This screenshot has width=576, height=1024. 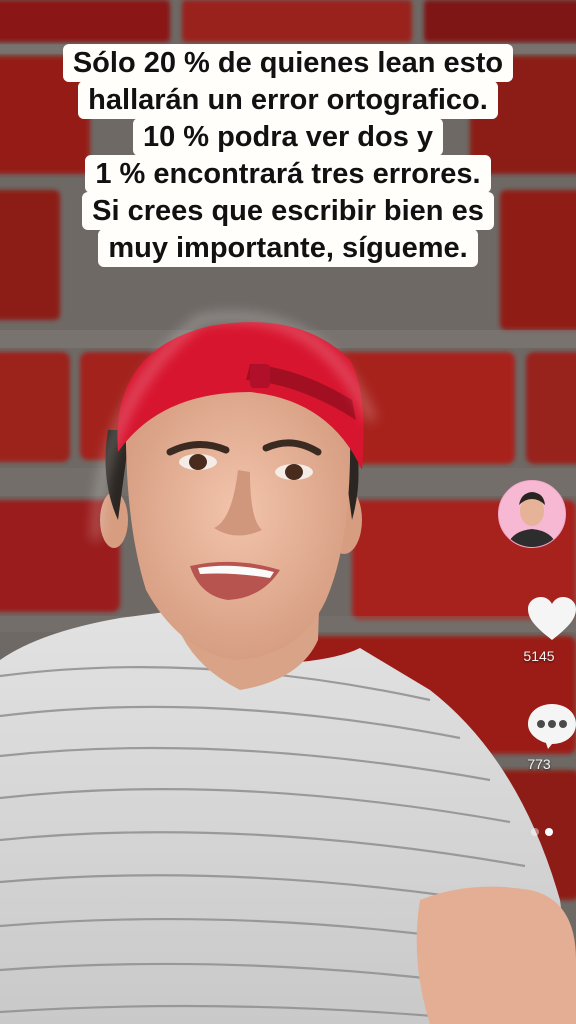 I want to click on heart-icon, so click(x=552, y=618).